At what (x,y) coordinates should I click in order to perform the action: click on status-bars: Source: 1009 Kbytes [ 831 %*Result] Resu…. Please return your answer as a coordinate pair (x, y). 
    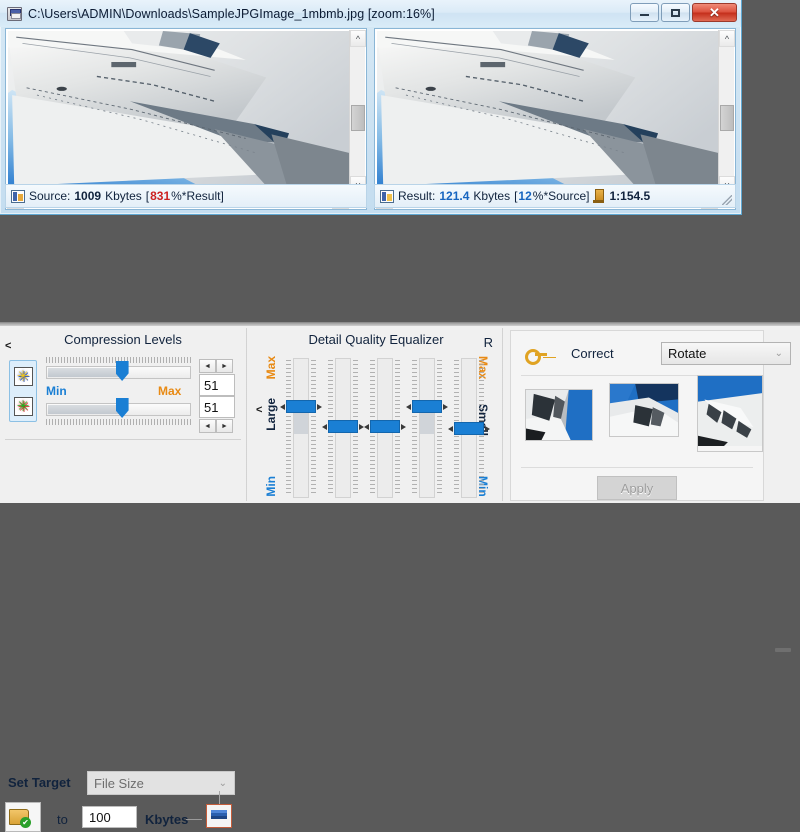
    Looking at the image, I should click on (370, 196).